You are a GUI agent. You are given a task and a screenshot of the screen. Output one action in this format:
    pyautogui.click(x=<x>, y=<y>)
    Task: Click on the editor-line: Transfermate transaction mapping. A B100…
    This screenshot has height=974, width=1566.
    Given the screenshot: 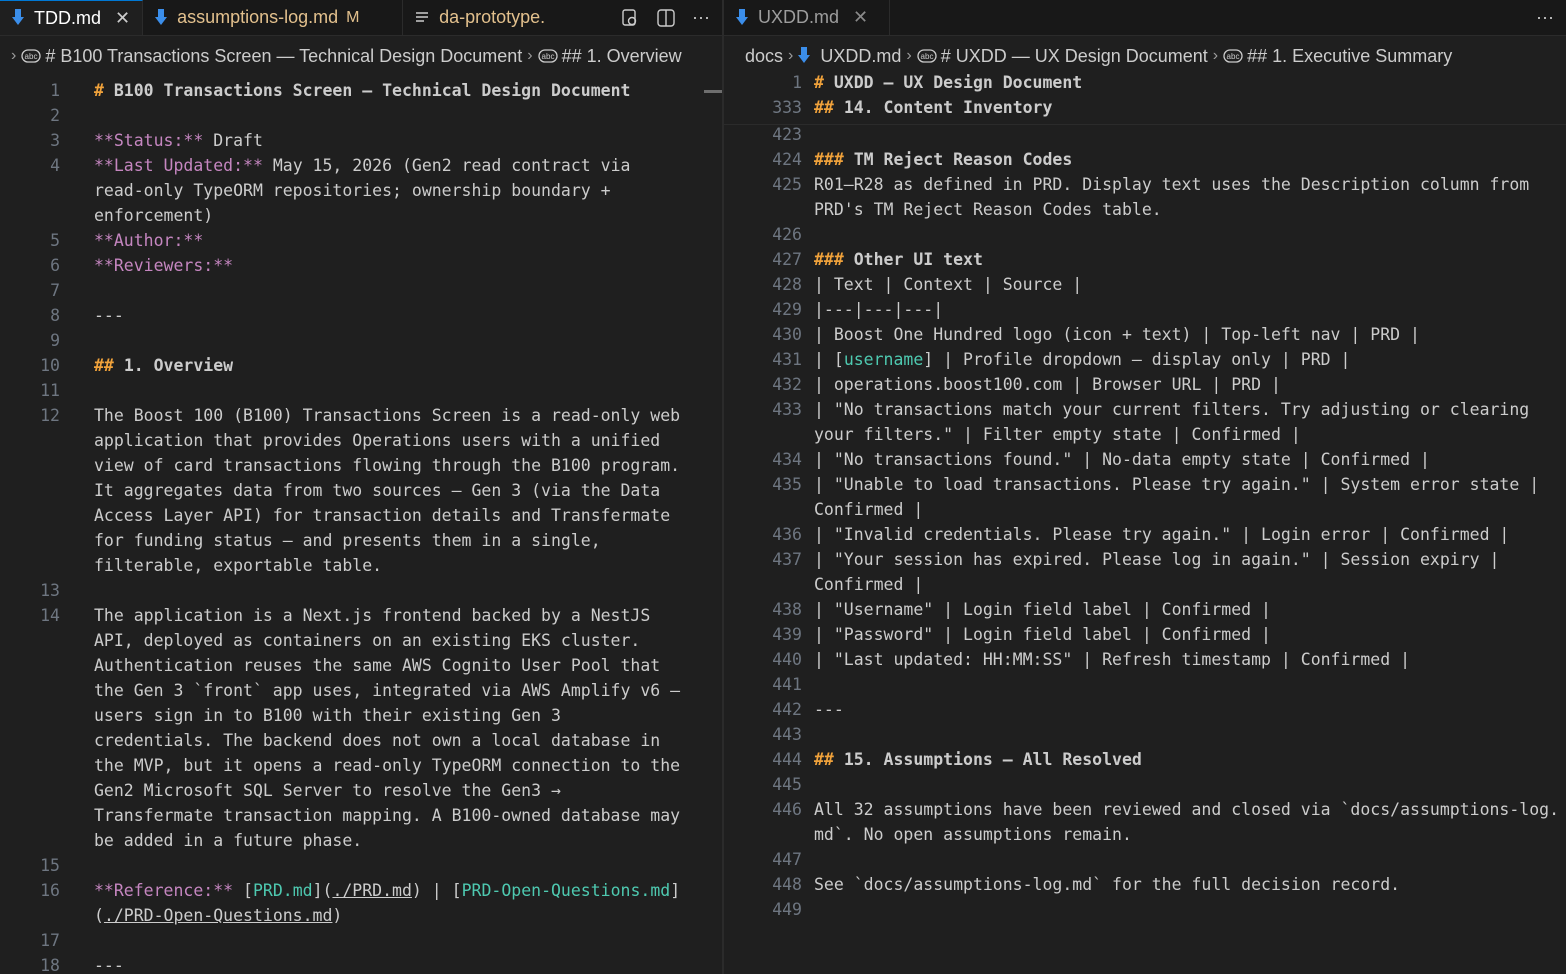 What is the action you would take?
    pyautogui.click(x=361, y=815)
    